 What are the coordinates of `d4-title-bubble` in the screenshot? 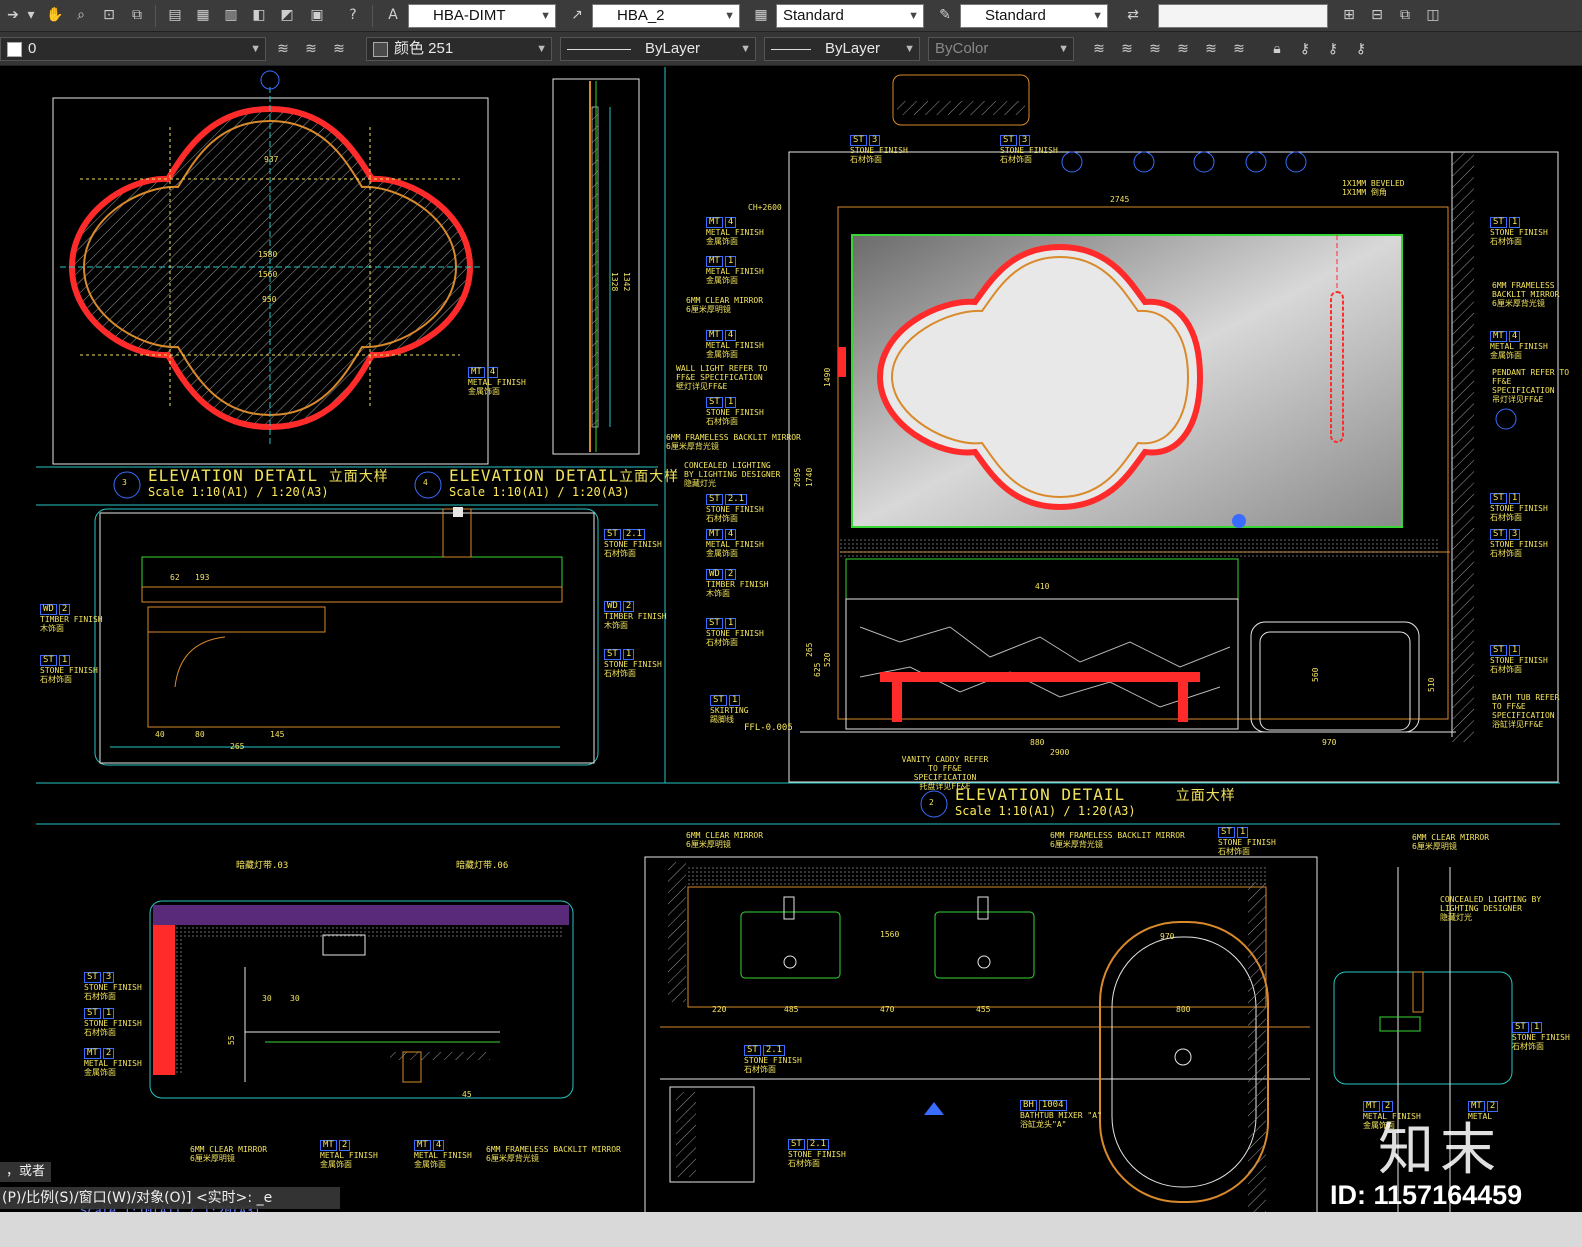 It's located at (428, 485).